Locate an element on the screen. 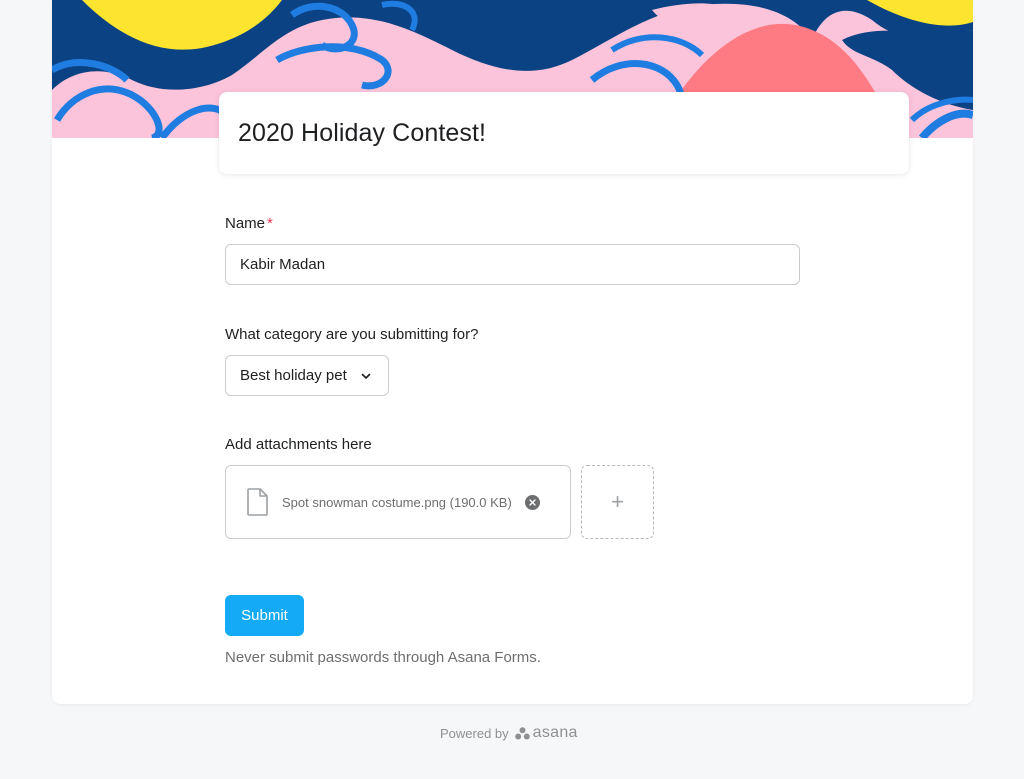  asana-wordmark: asana is located at coordinates (555, 732).